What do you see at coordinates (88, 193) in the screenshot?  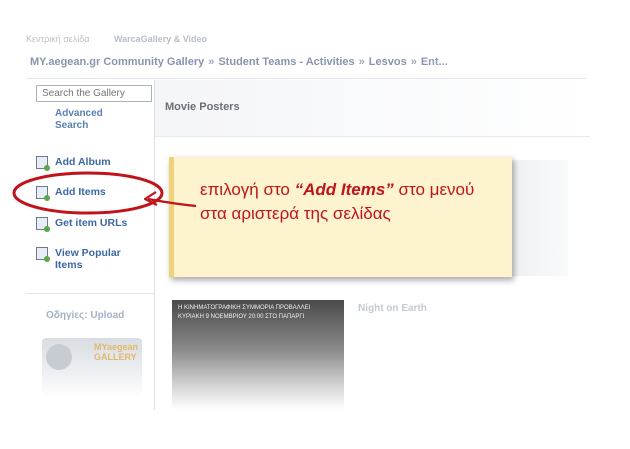 I see `highlight-ellipse` at bounding box center [88, 193].